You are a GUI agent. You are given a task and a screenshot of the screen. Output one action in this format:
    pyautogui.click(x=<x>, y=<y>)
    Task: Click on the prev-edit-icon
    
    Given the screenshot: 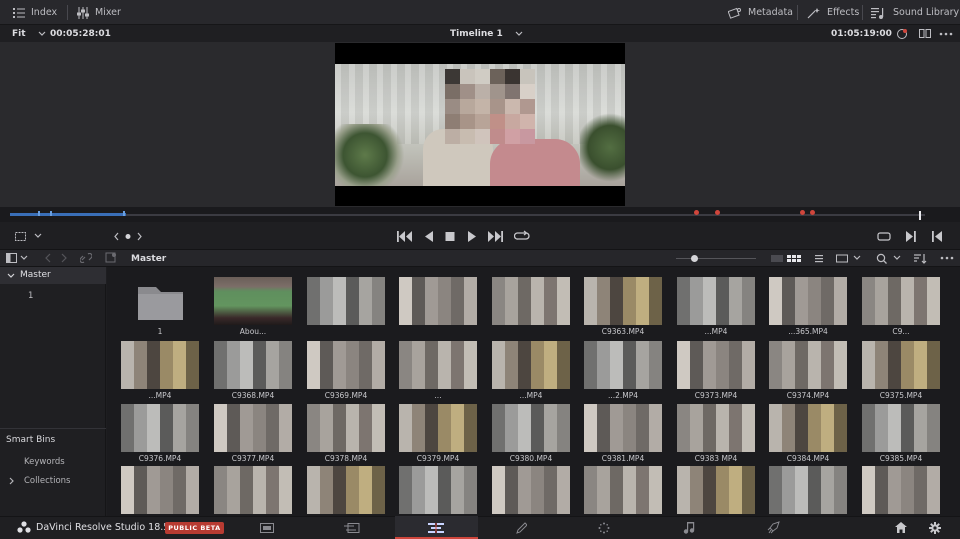 What is the action you would take?
    pyautogui.click(x=937, y=236)
    